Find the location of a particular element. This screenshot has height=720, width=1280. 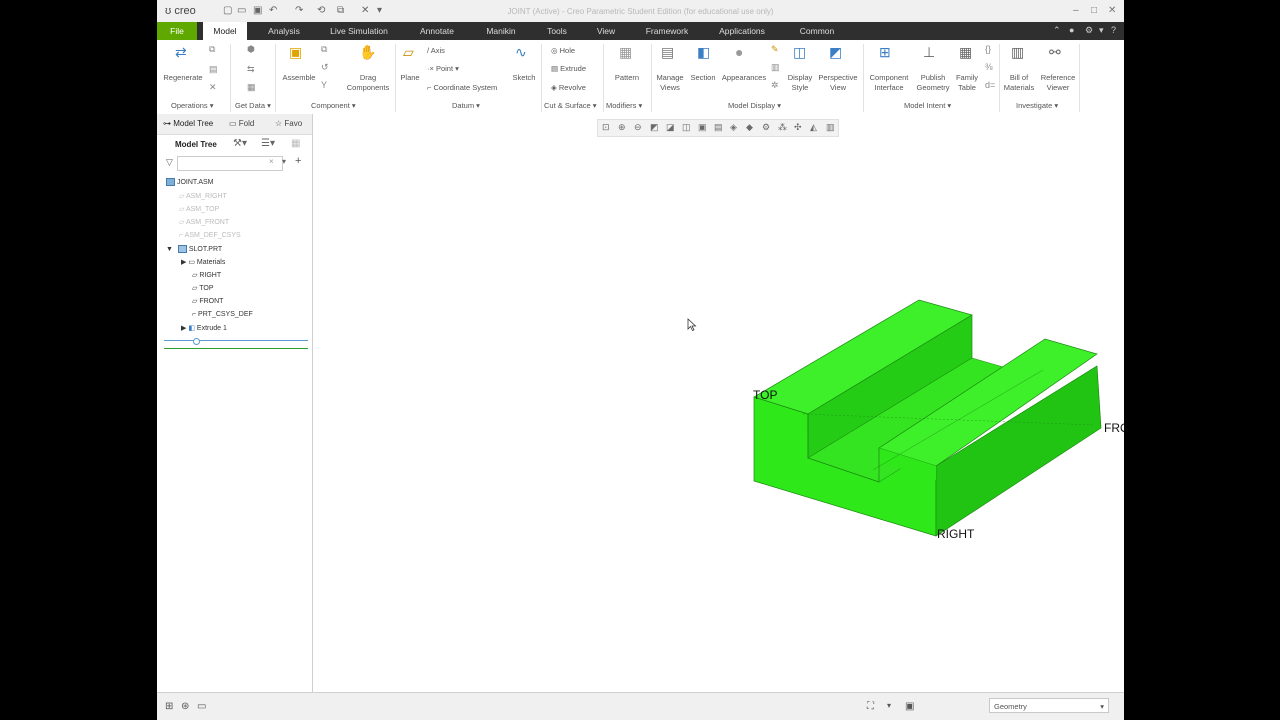

edit-icon: ✎ is located at coordinates (775, 49).